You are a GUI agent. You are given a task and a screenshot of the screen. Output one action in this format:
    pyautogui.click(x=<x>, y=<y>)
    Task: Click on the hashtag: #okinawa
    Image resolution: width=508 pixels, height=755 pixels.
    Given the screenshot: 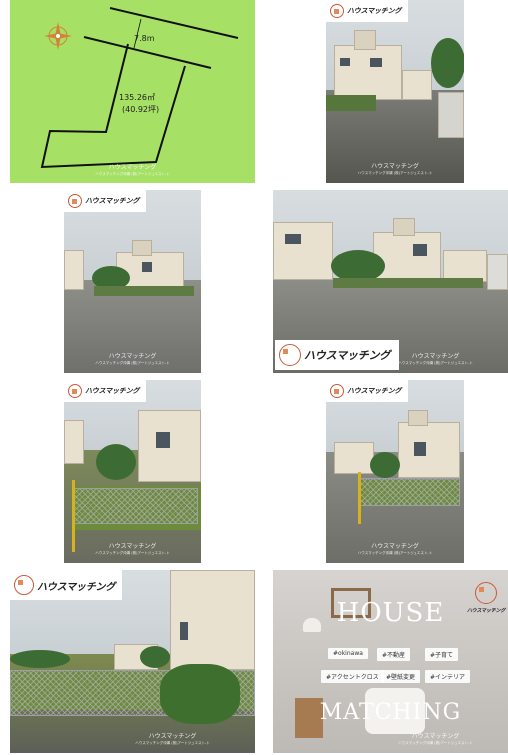 What is the action you would take?
    pyautogui.click(x=348, y=653)
    